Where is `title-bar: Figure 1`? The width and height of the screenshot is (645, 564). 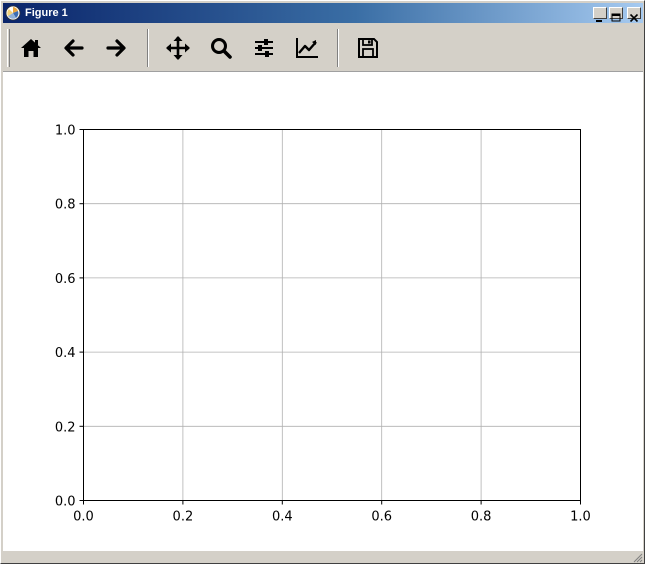 title-bar: Figure 1 is located at coordinates (323, 13).